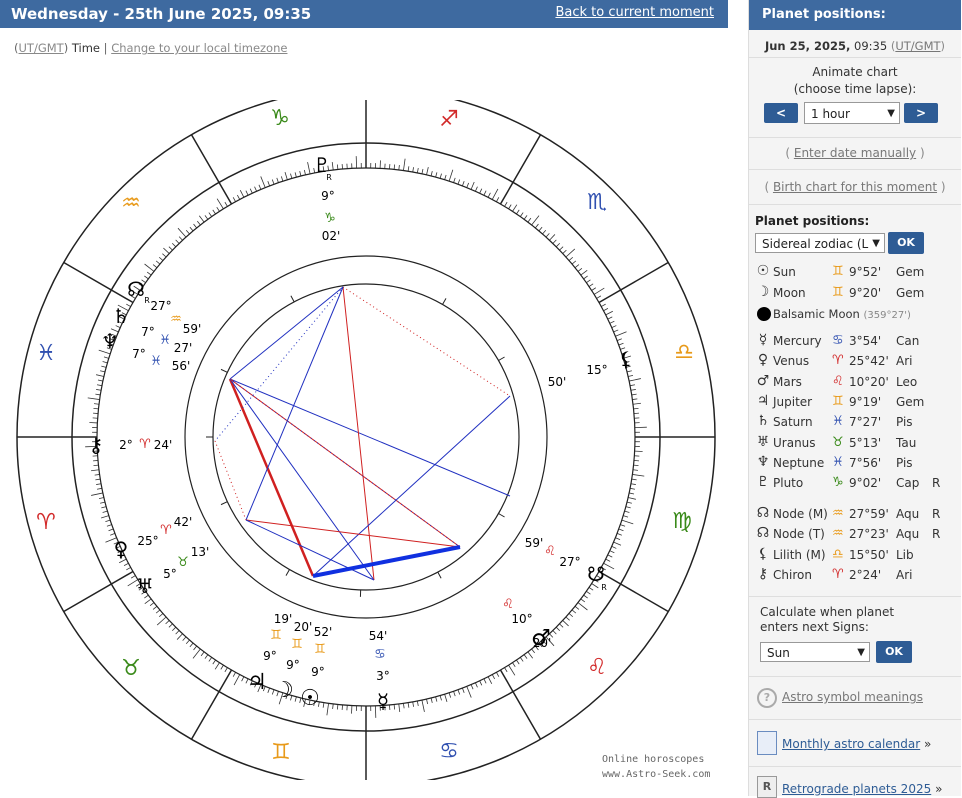 The width and height of the screenshot is (962, 798). What do you see at coordinates (894, 652) in the screenshot?
I see `calc-ok-button: OK` at bounding box center [894, 652].